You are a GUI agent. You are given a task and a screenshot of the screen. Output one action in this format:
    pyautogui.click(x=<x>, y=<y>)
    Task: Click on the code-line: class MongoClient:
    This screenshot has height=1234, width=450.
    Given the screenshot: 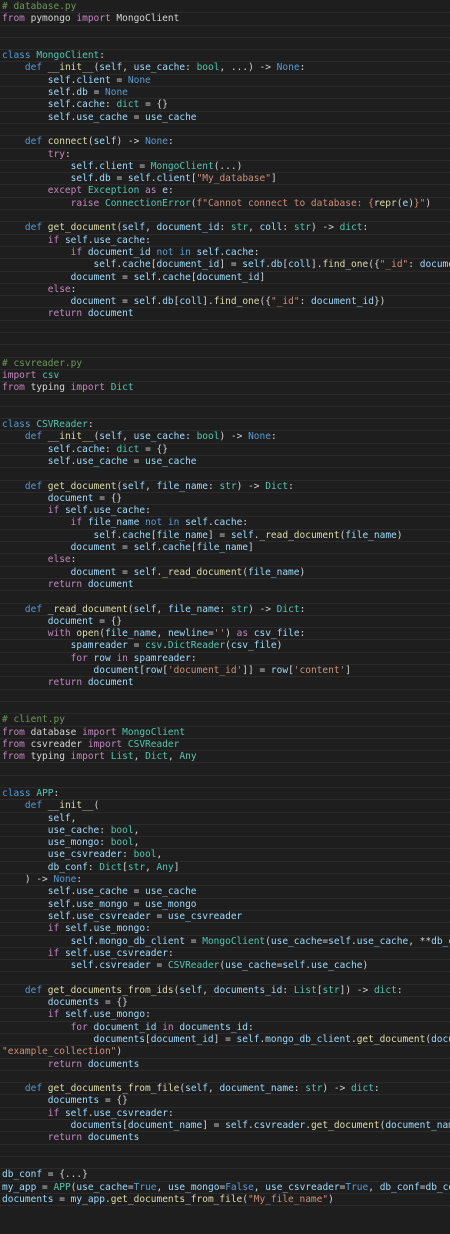 What is the action you would take?
    pyautogui.click(x=225, y=56)
    